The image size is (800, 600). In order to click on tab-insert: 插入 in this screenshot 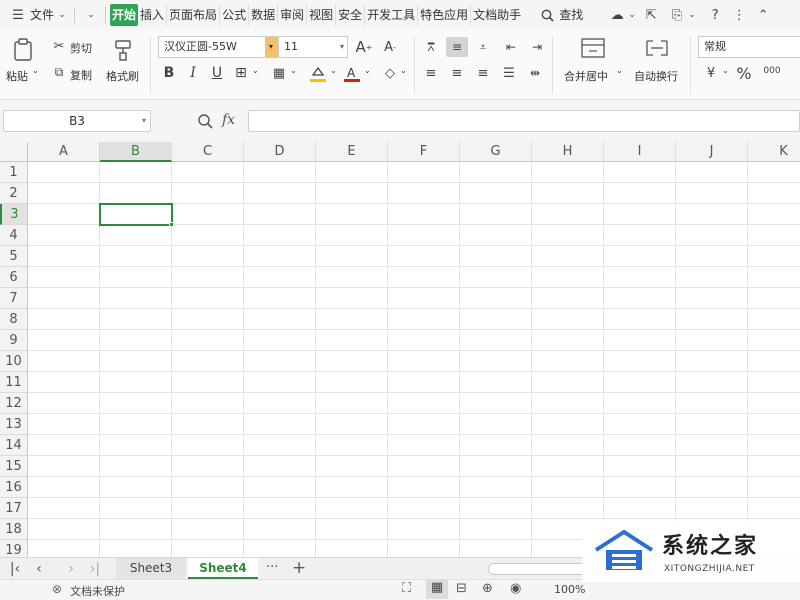, I will do `click(153, 15)`.